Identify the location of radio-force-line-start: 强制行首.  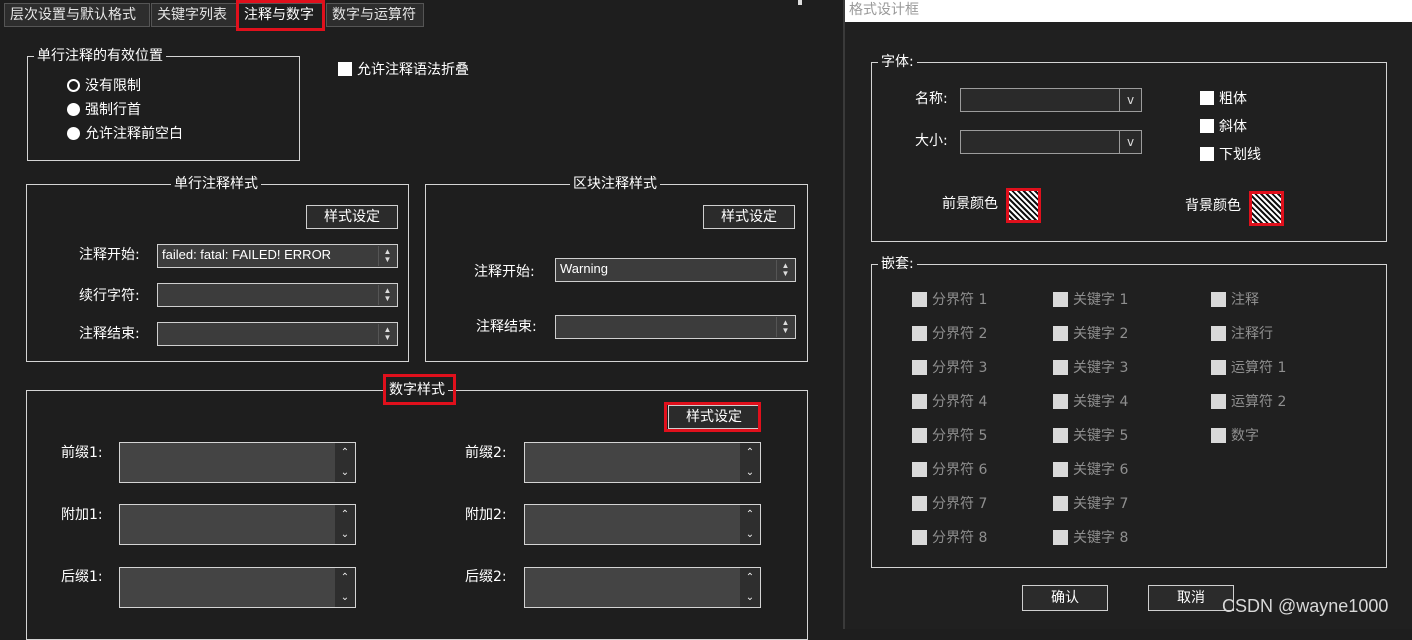
(104, 110).